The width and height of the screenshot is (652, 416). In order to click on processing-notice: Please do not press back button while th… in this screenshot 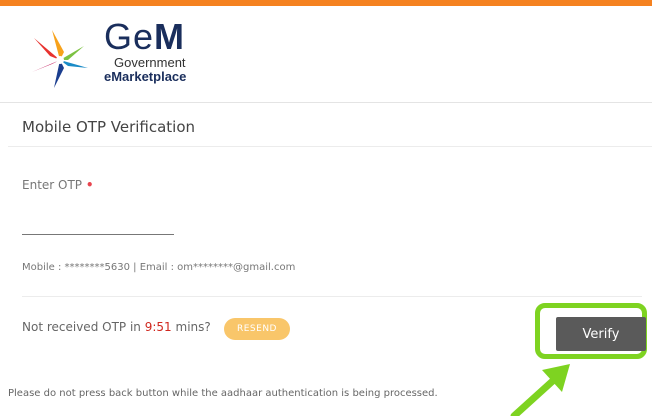, I will do `click(223, 393)`.